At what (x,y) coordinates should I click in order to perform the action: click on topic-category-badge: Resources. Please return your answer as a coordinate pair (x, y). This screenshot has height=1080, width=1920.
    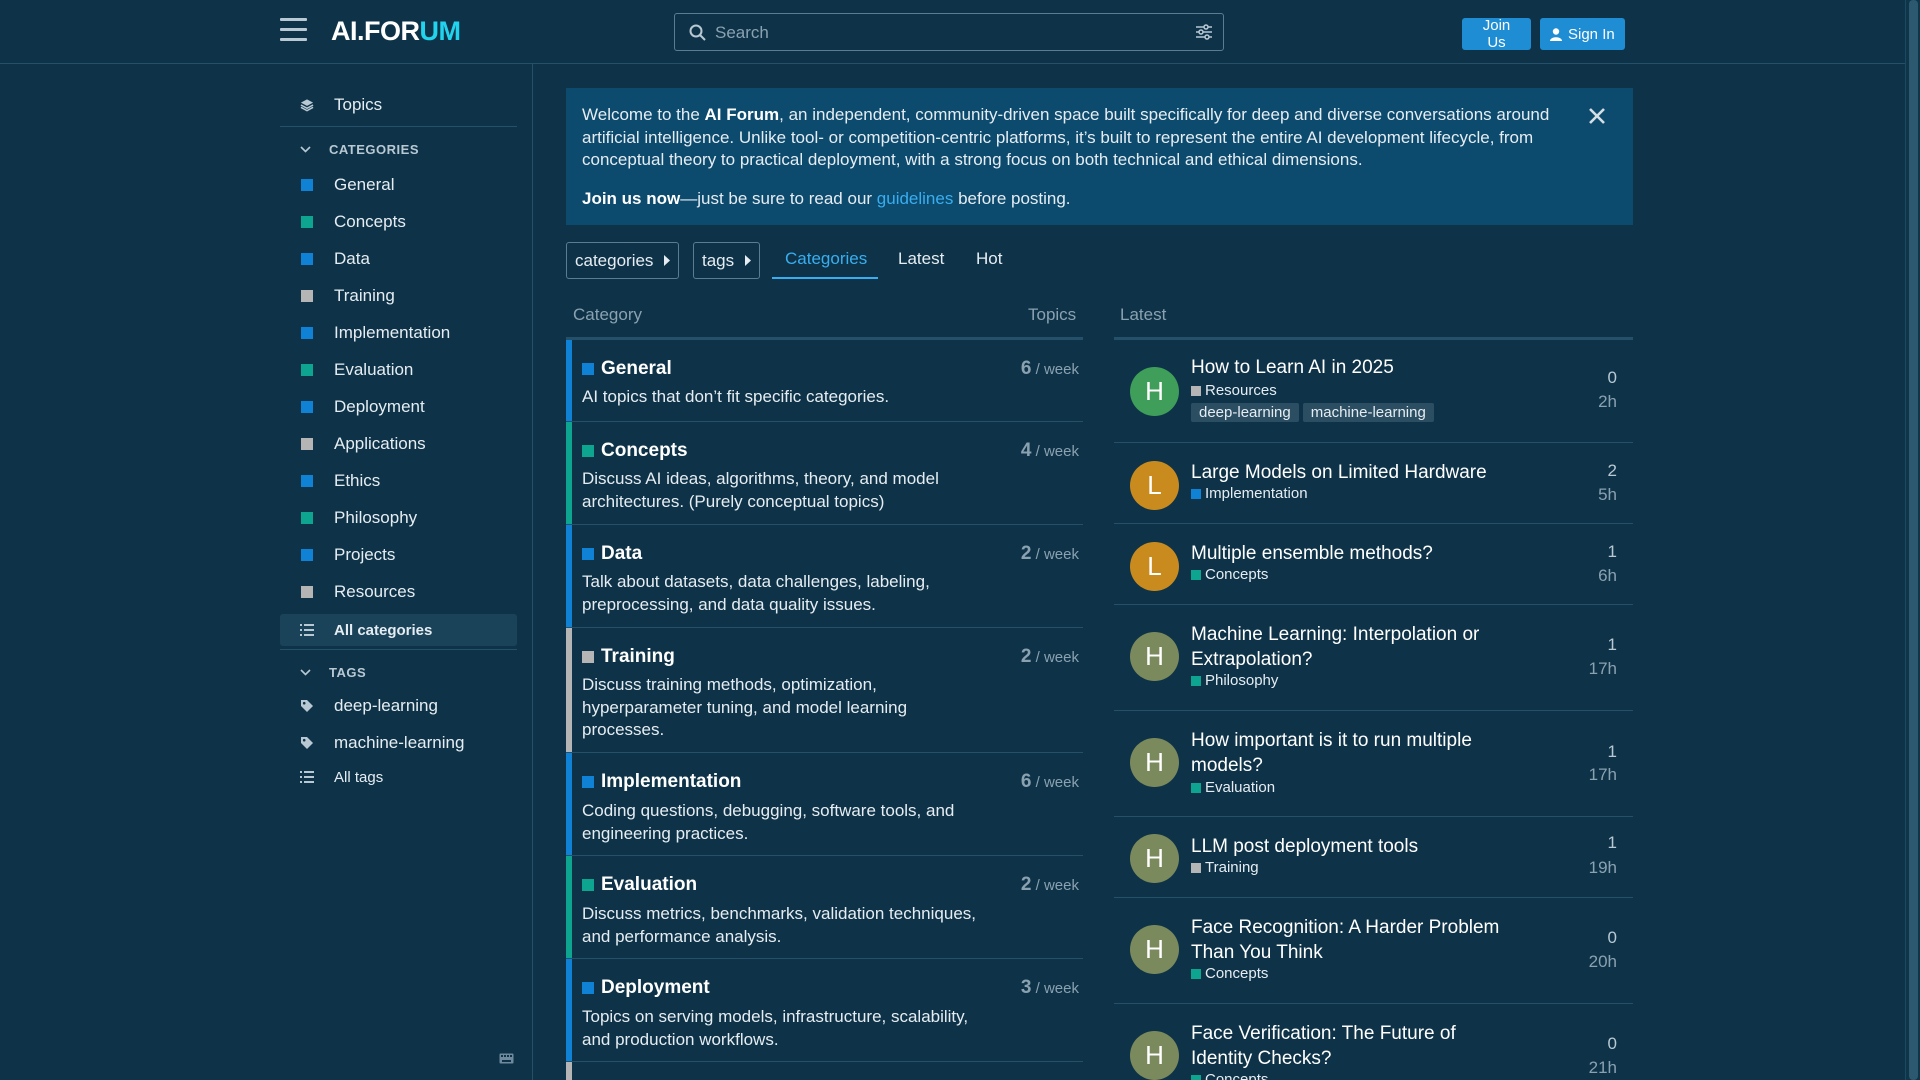
    Looking at the image, I should click on (1234, 390).